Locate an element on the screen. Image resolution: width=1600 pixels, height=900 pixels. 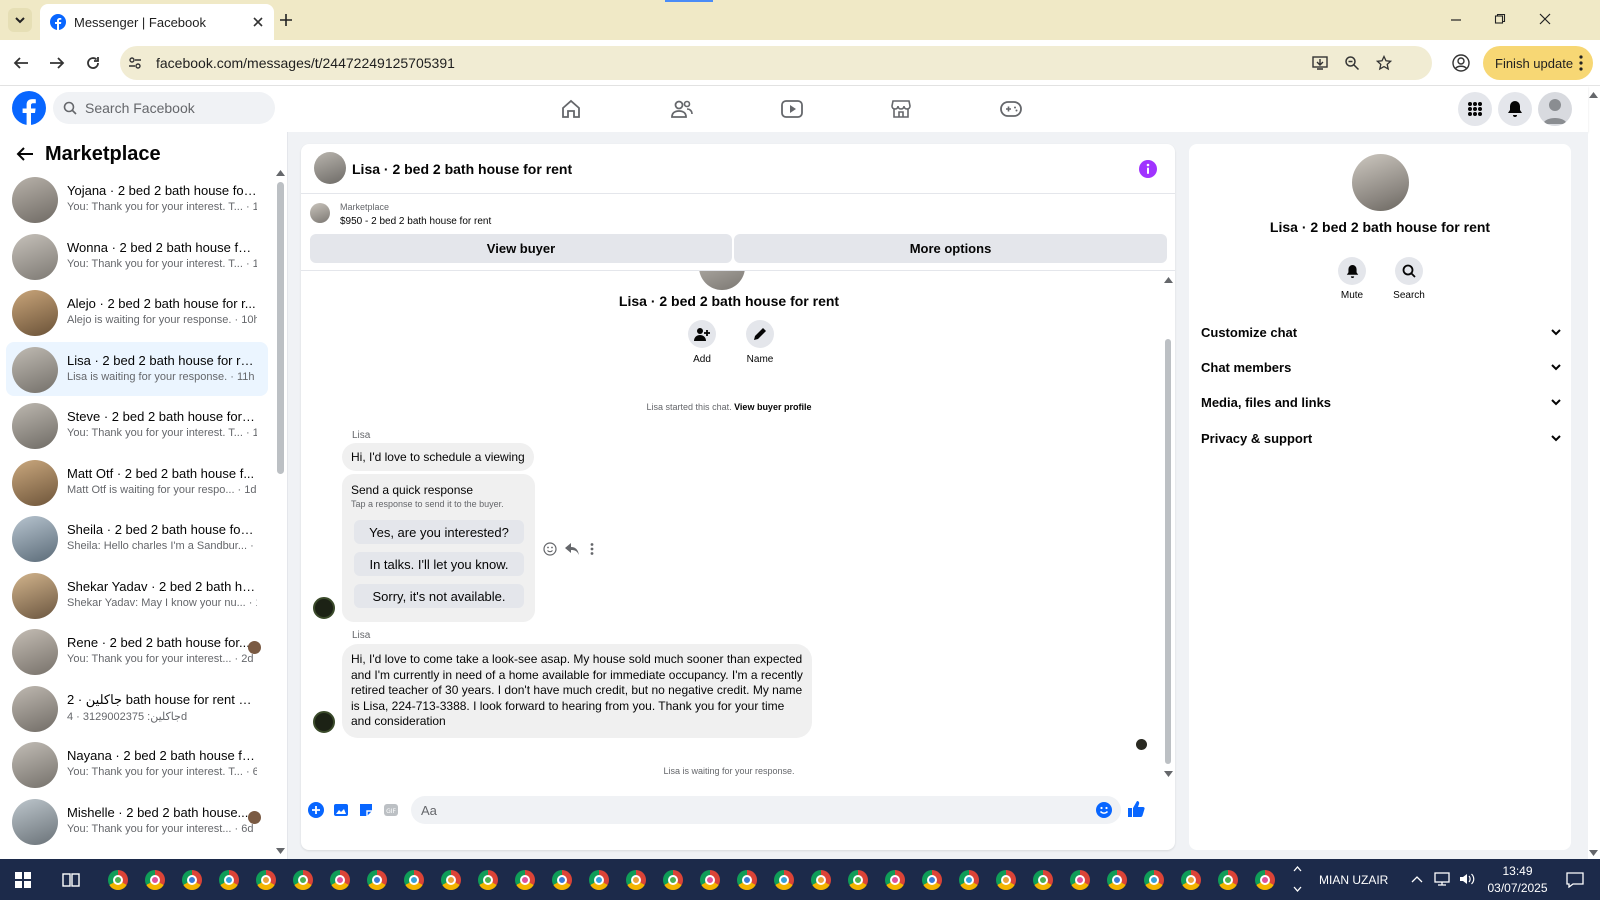
reload-icon is located at coordinates (93, 63).